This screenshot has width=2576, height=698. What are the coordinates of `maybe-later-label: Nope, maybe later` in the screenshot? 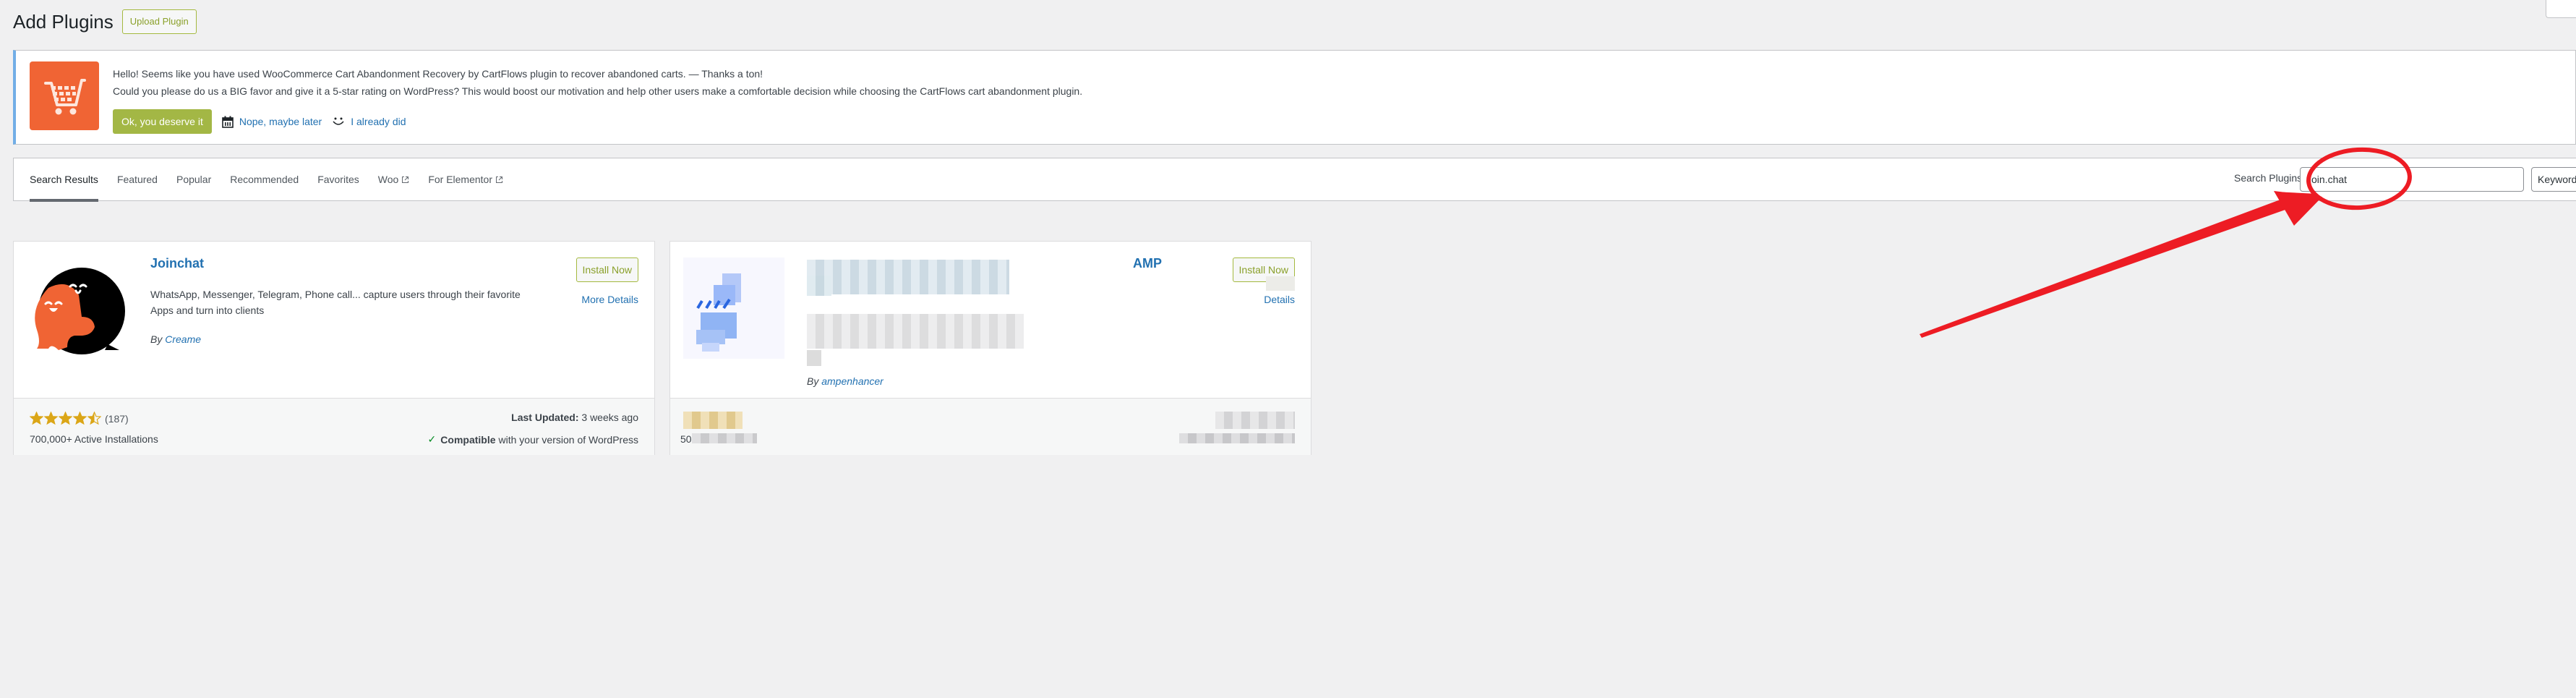 It's located at (280, 121).